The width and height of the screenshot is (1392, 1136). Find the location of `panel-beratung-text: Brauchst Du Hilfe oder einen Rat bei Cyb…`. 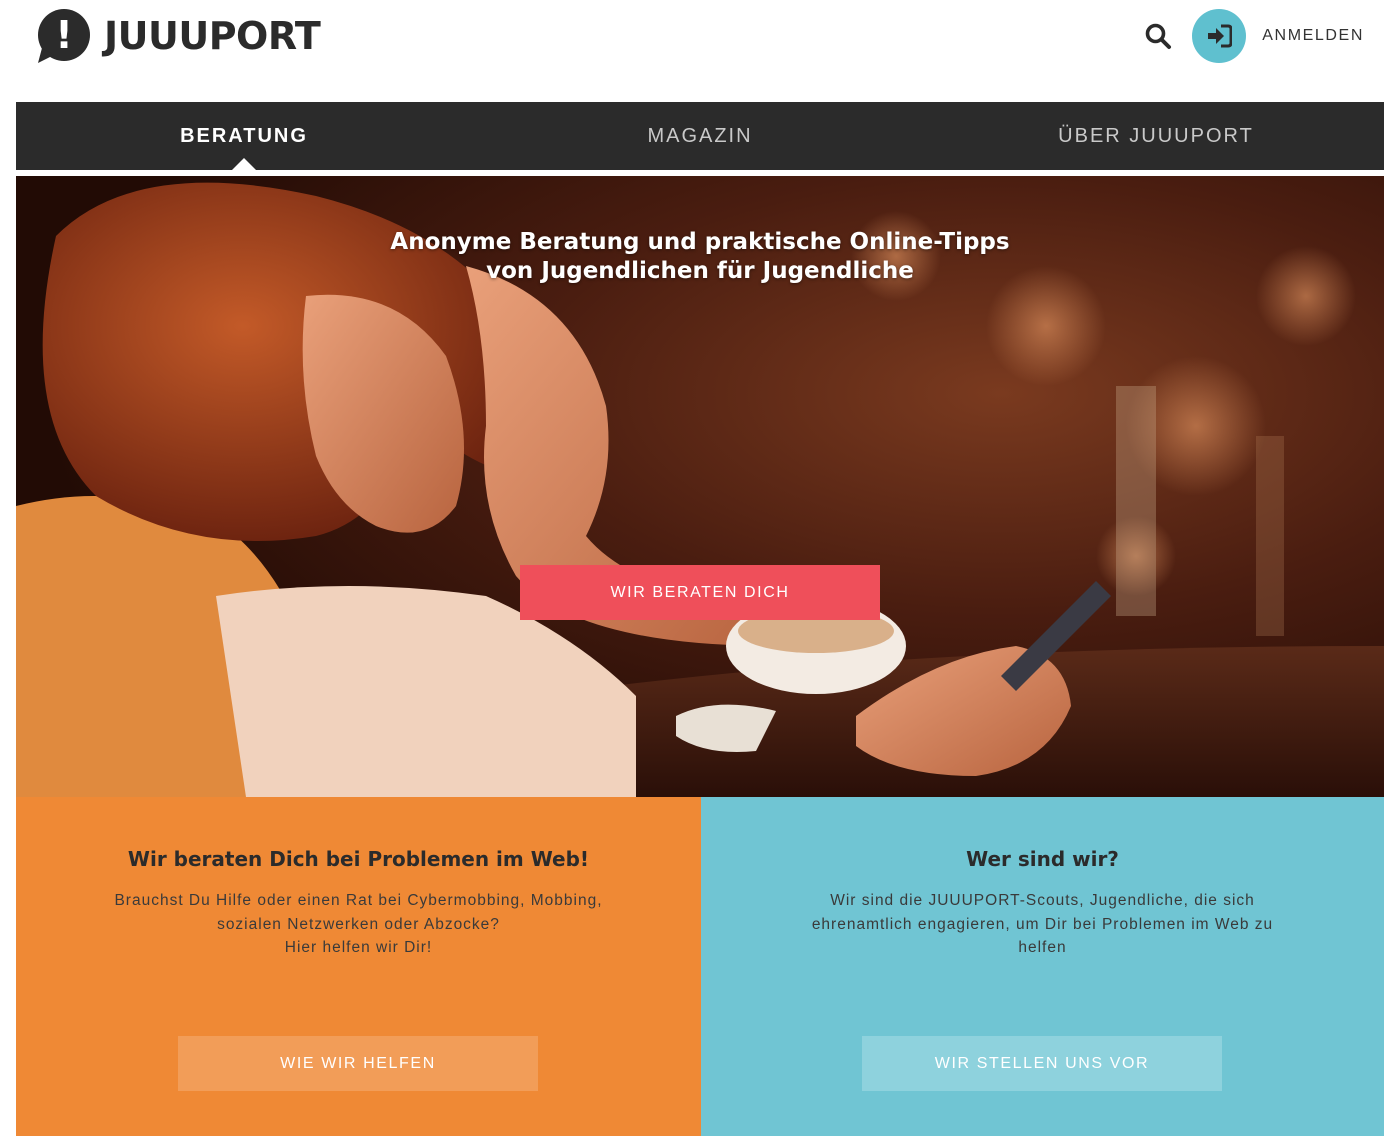

panel-beratung-text: Brauchst Du Hilfe oder einen Rat bei Cyb… is located at coordinates (358, 924).